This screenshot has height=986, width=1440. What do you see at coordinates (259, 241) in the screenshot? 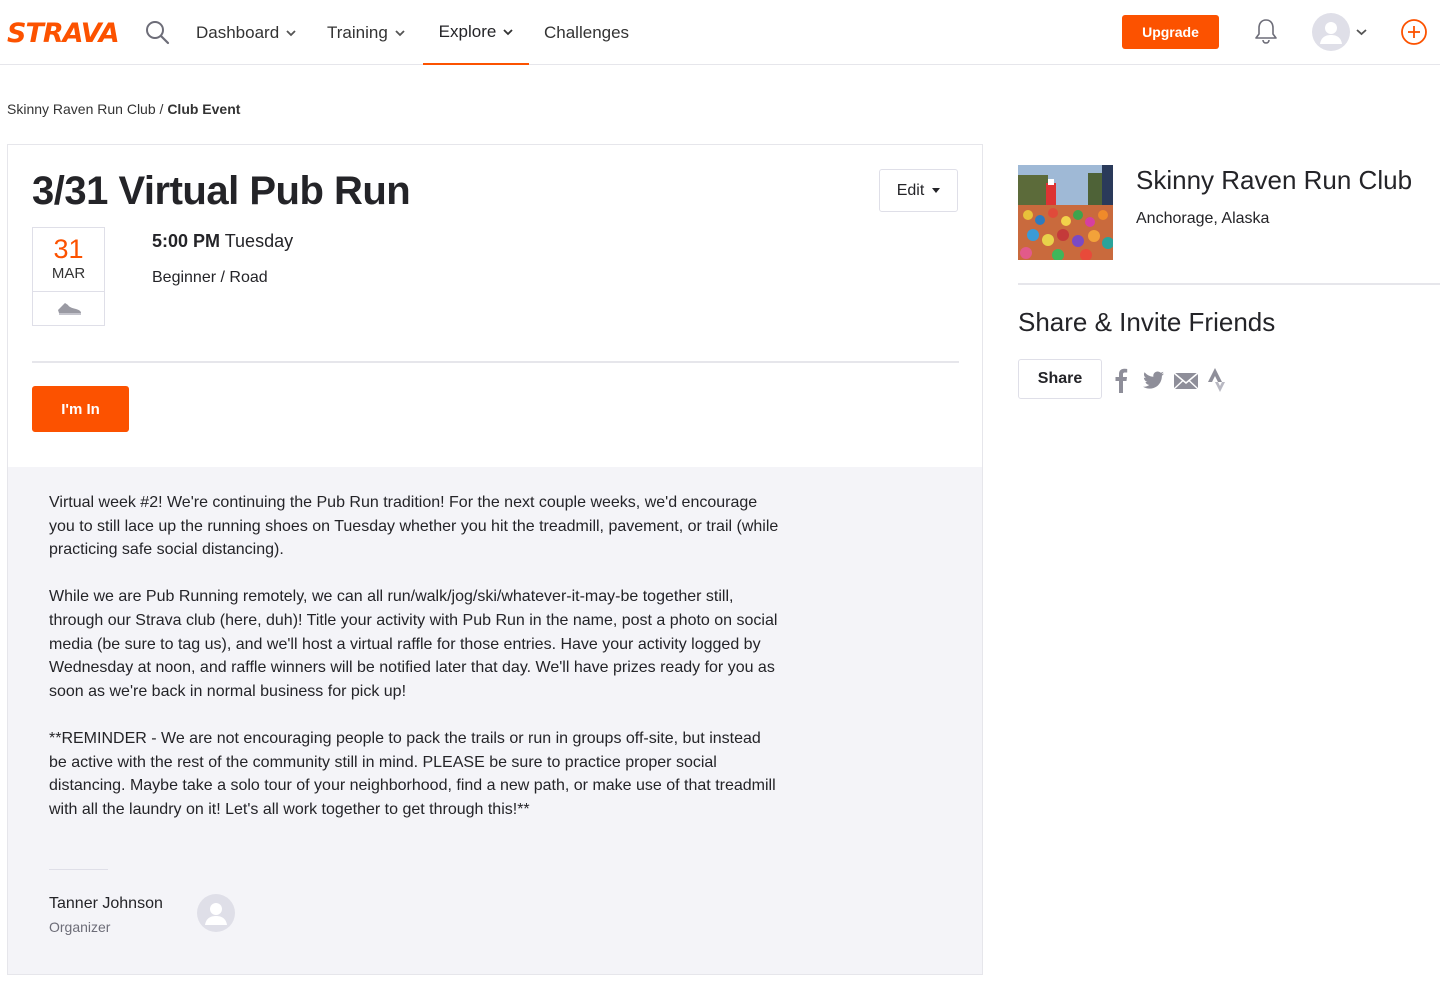
I see `event-weekday: Tuesday` at bounding box center [259, 241].